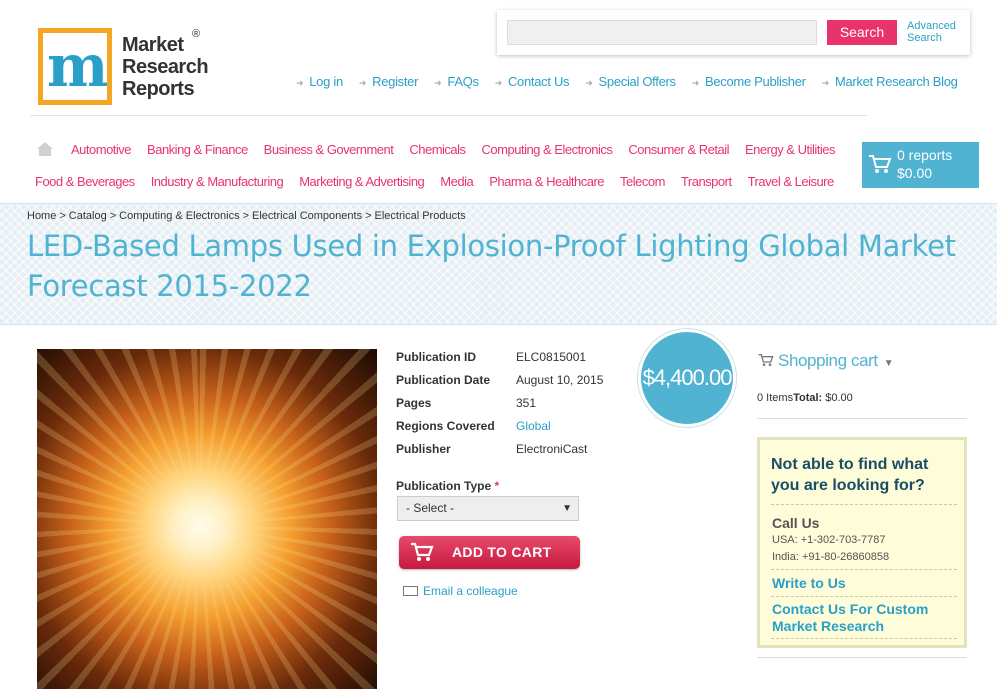 The width and height of the screenshot is (997, 697). Describe the element at coordinates (867, 583) in the screenshot. I see `write-to-us-link: Write to Us` at that location.